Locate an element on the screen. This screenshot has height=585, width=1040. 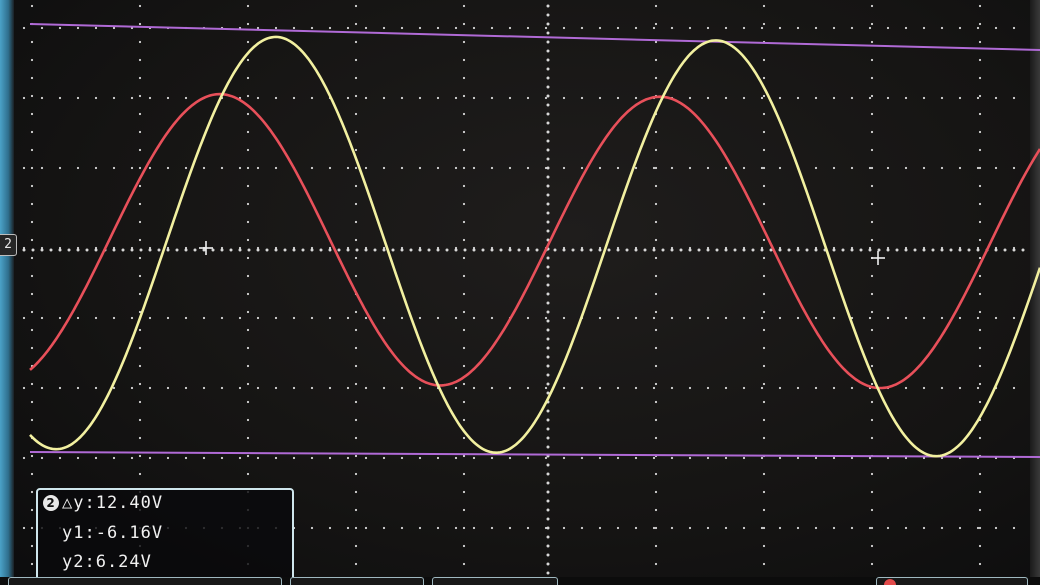
channel-2-marker-icon: 2 is located at coordinates (8, 245).